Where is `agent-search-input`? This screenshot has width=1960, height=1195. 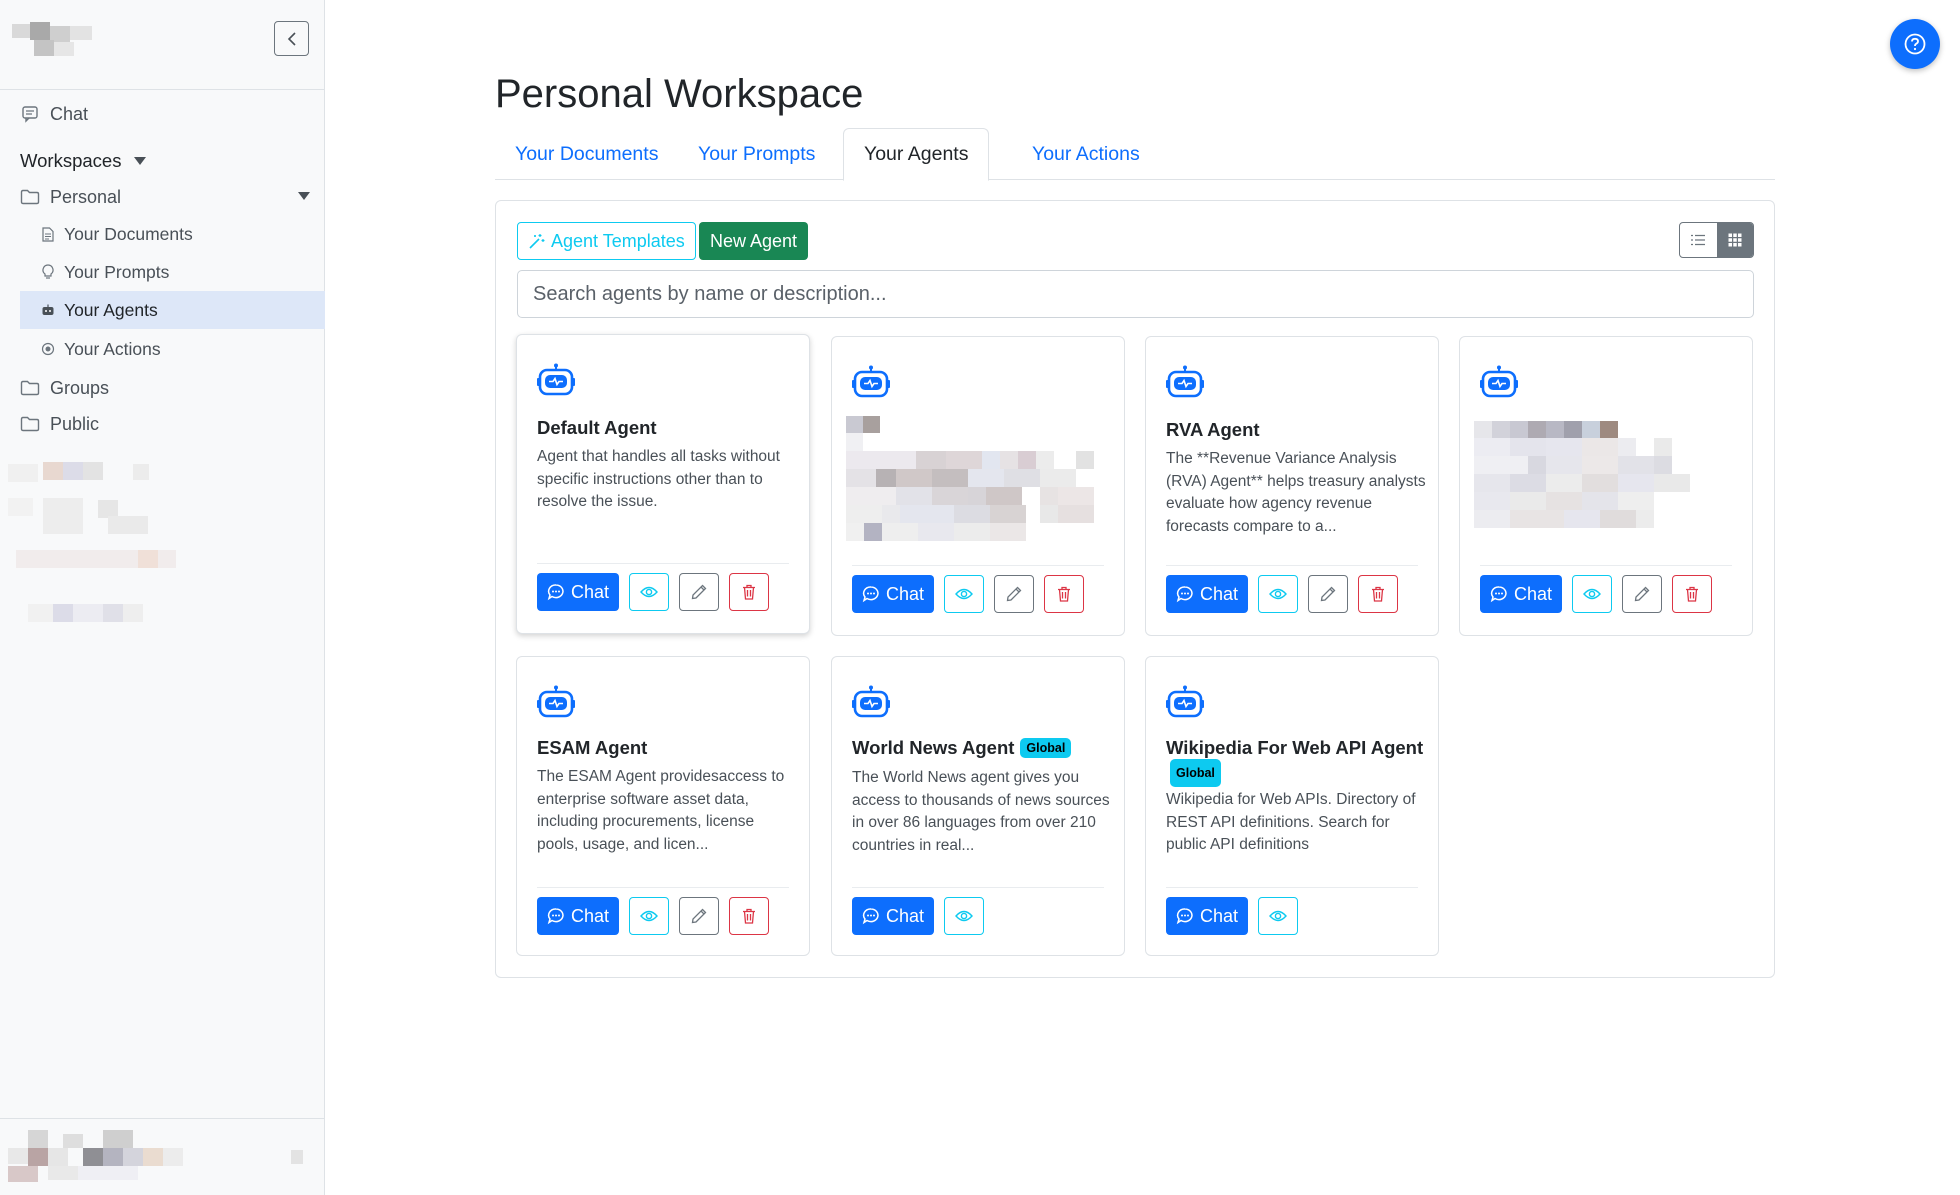 agent-search-input is located at coordinates (1135, 294).